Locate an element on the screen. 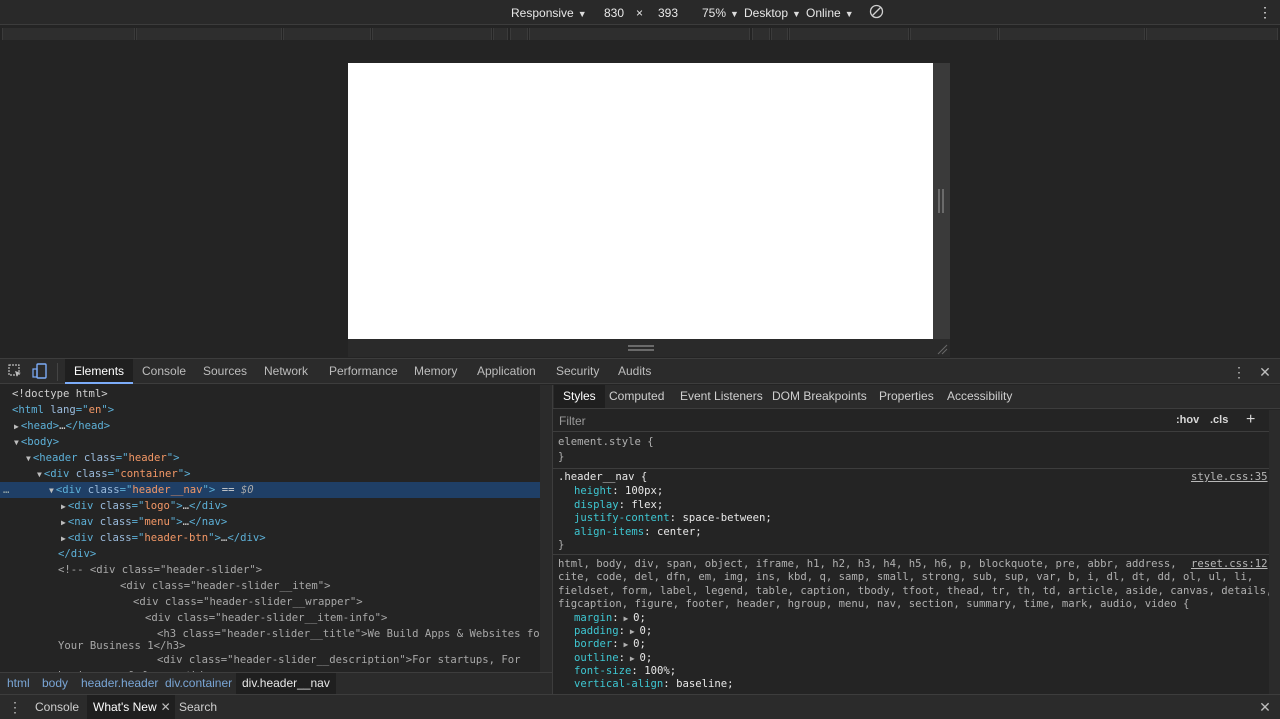 The image size is (1280, 719). css-declaration: outline: ▶ 0; is located at coordinates (613, 658).